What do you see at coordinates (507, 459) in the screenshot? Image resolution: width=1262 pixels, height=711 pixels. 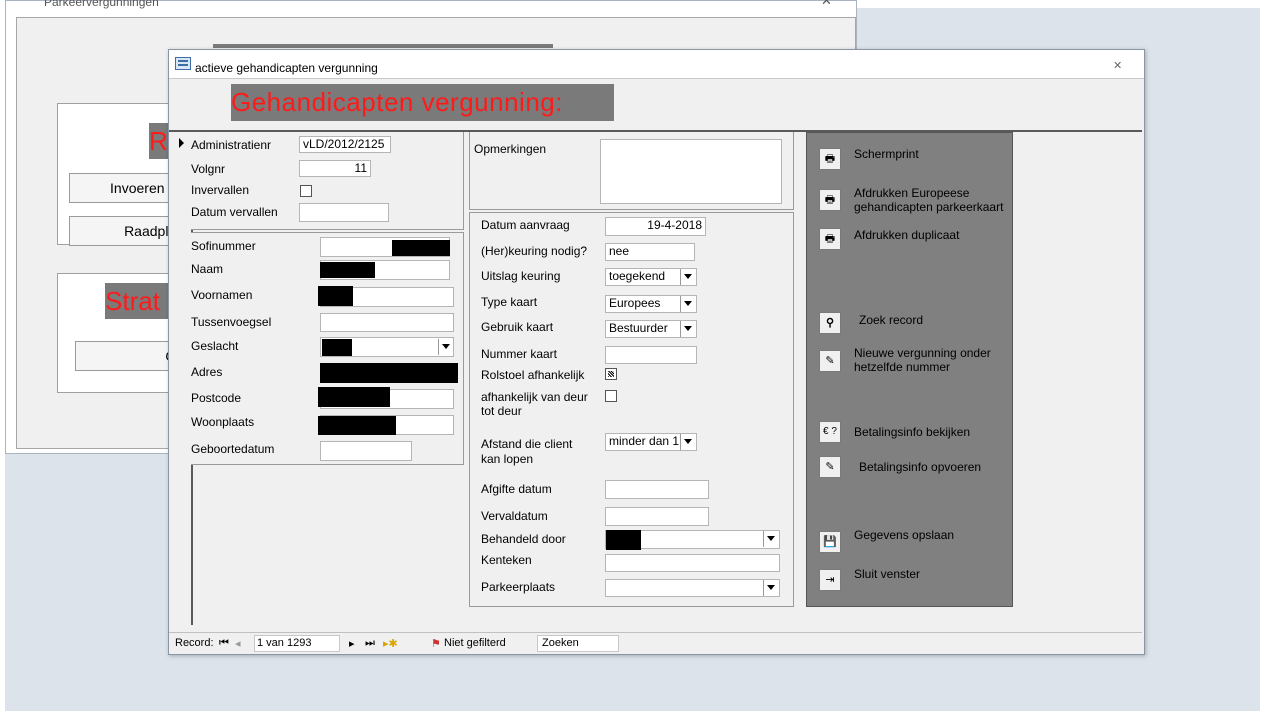 I see `afstand-label-line2: kan lopen` at bounding box center [507, 459].